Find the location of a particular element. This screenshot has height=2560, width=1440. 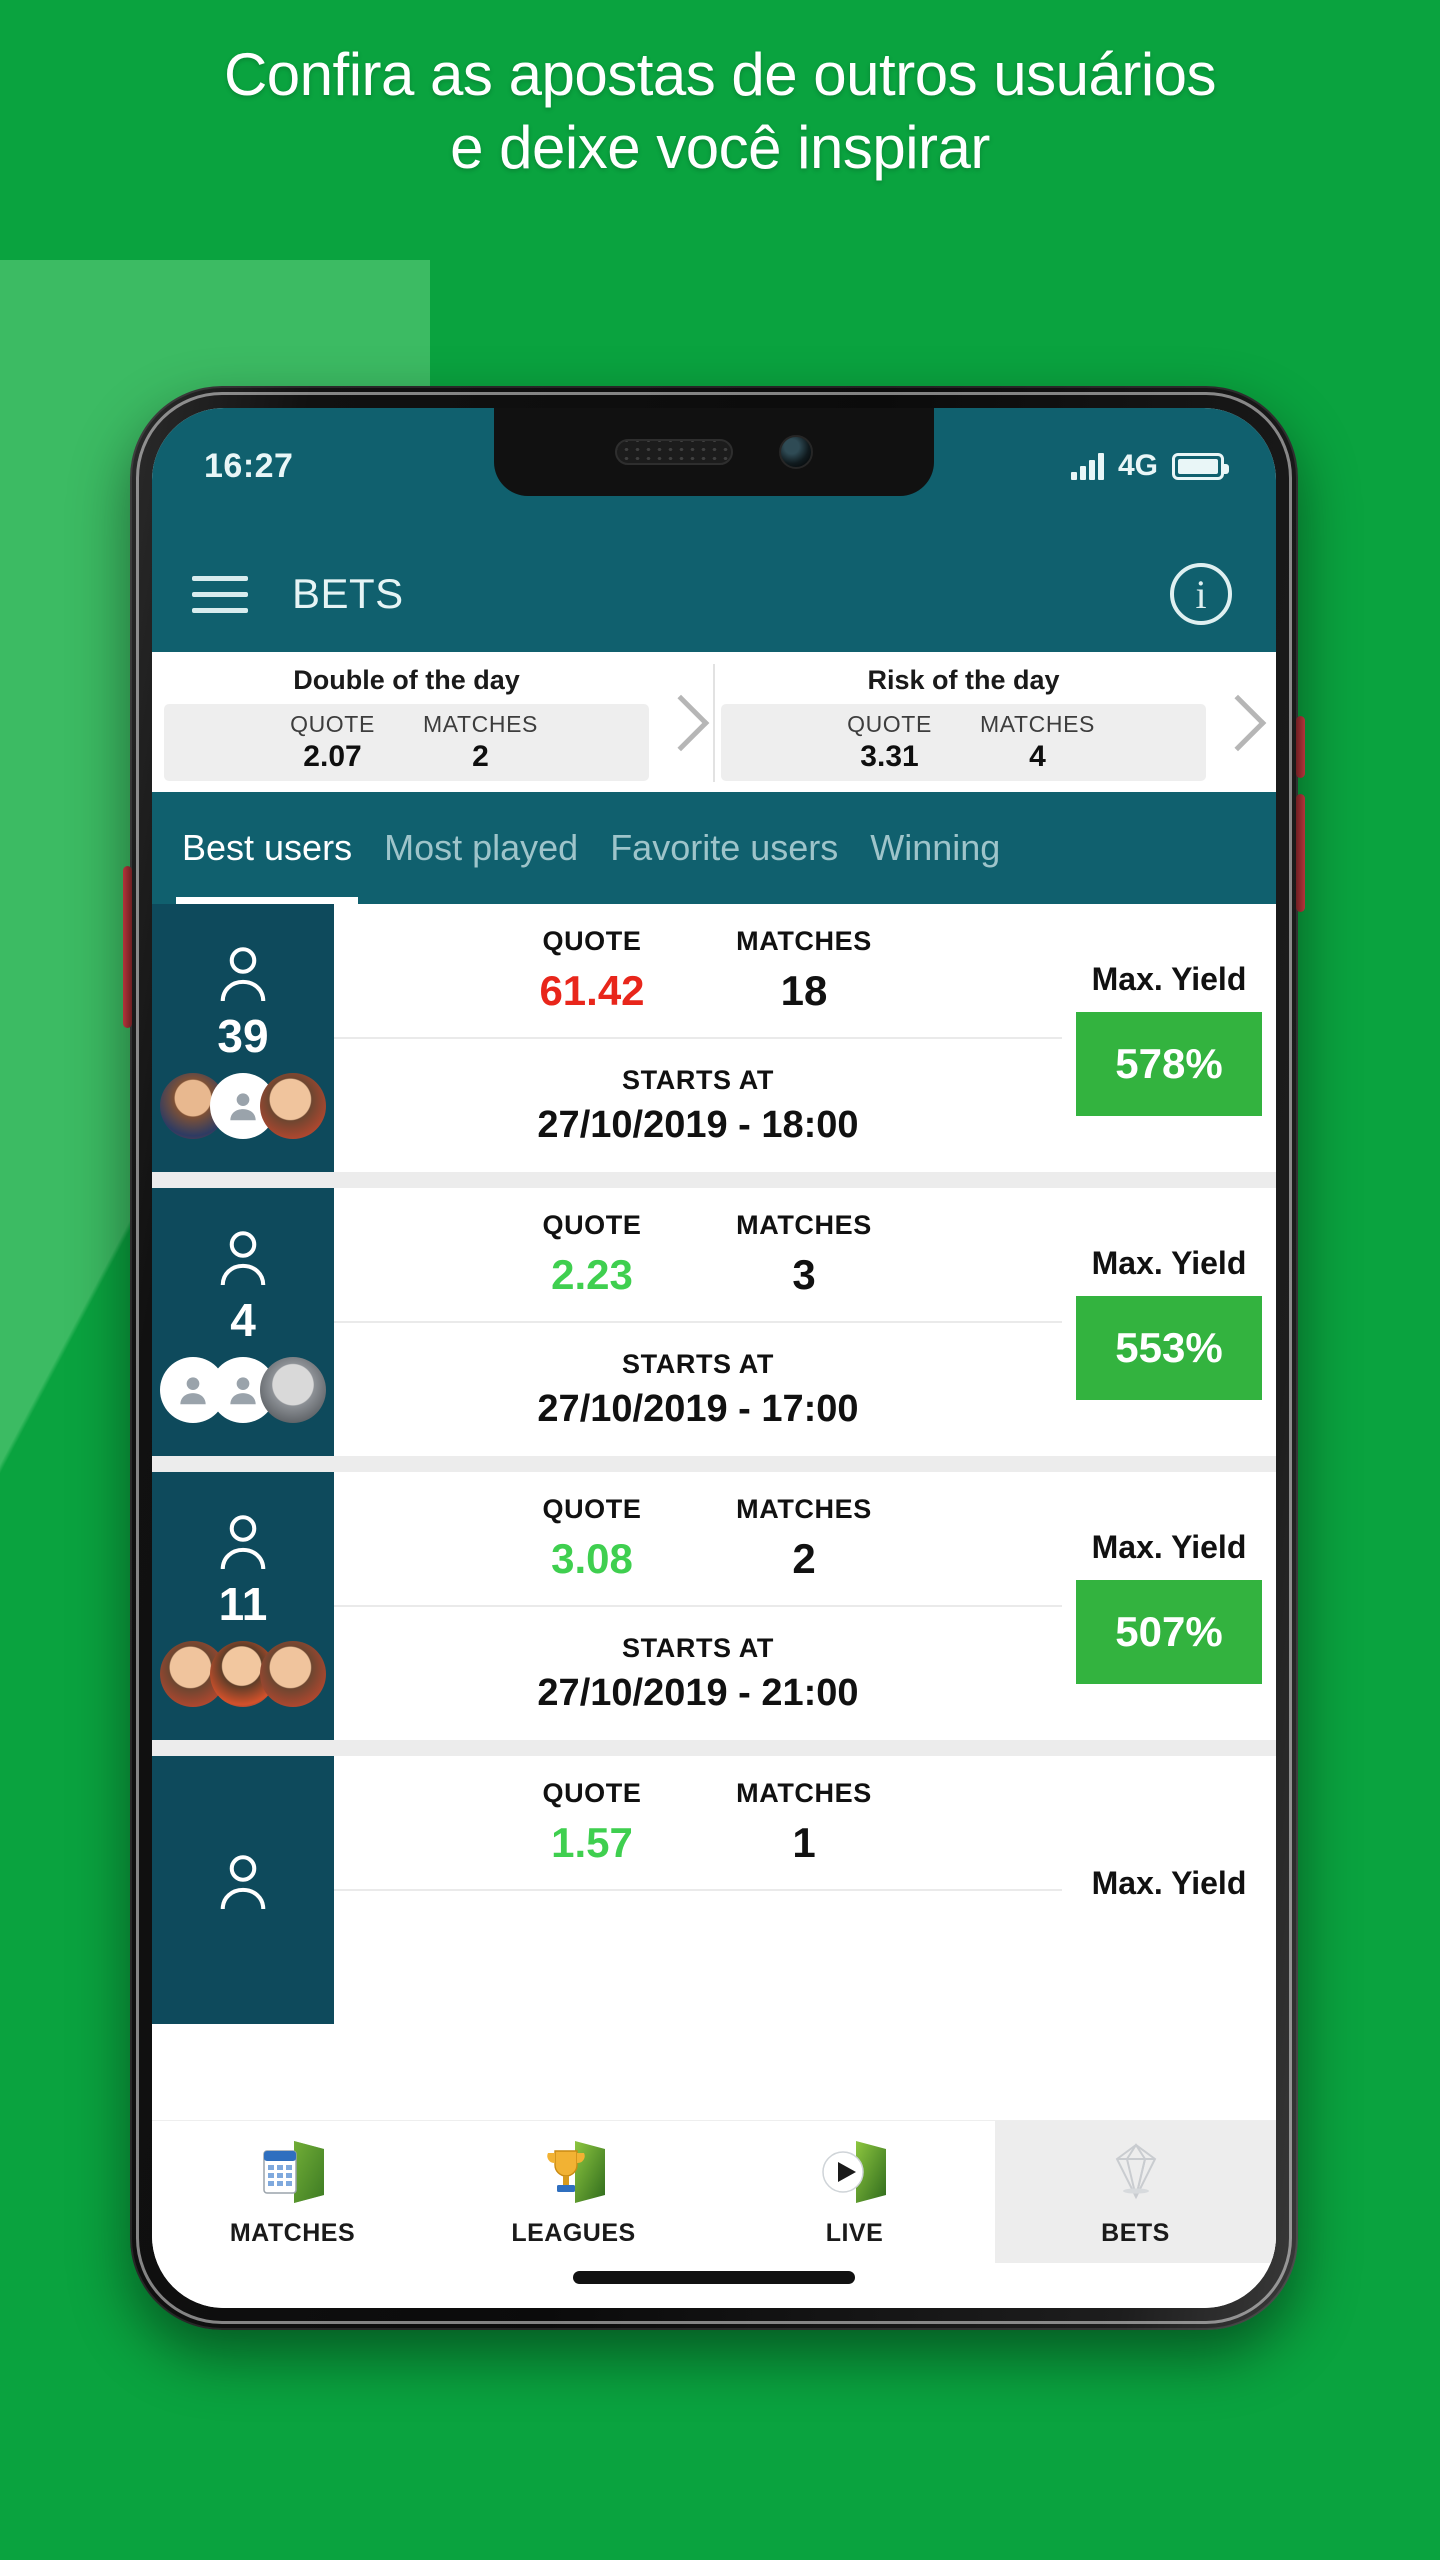

bet-matches: MATCHES 2 is located at coordinates (804, 1538).